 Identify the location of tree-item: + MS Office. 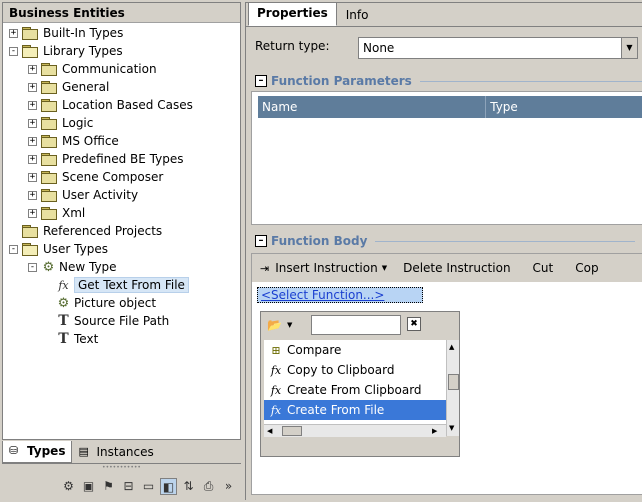
(73, 141).